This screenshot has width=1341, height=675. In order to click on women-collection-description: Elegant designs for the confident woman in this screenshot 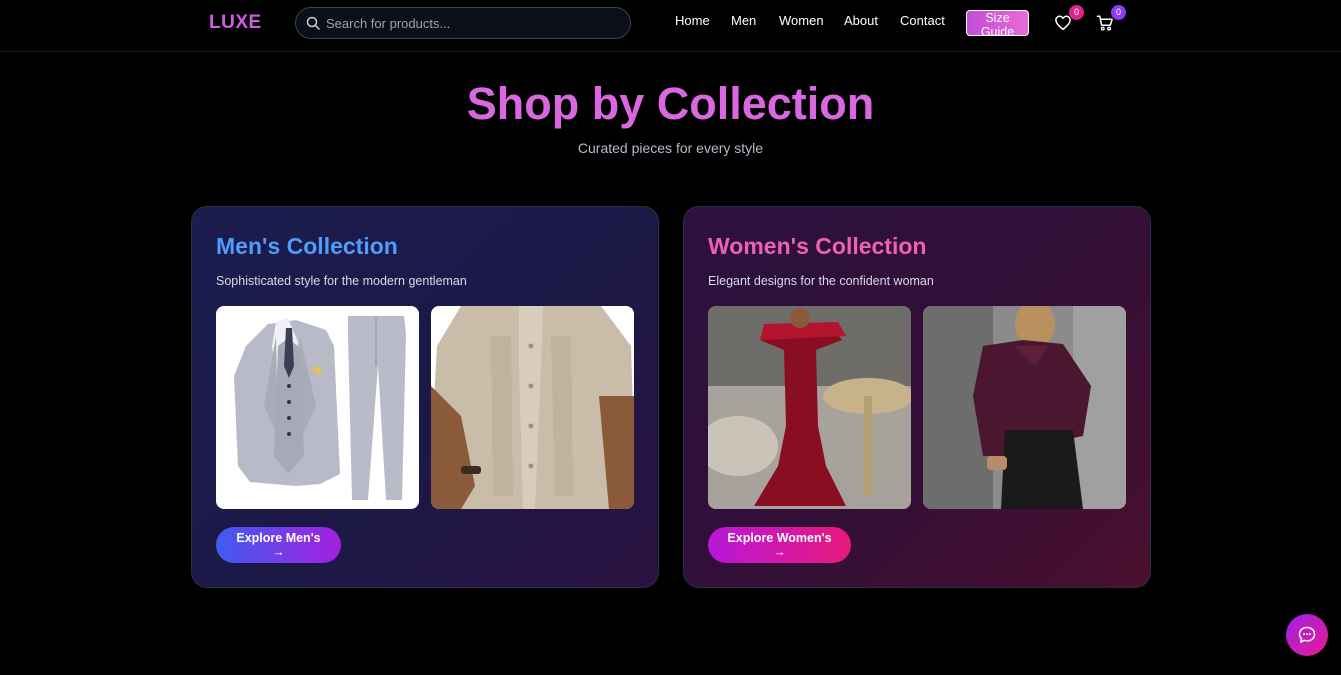, I will do `click(821, 281)`.